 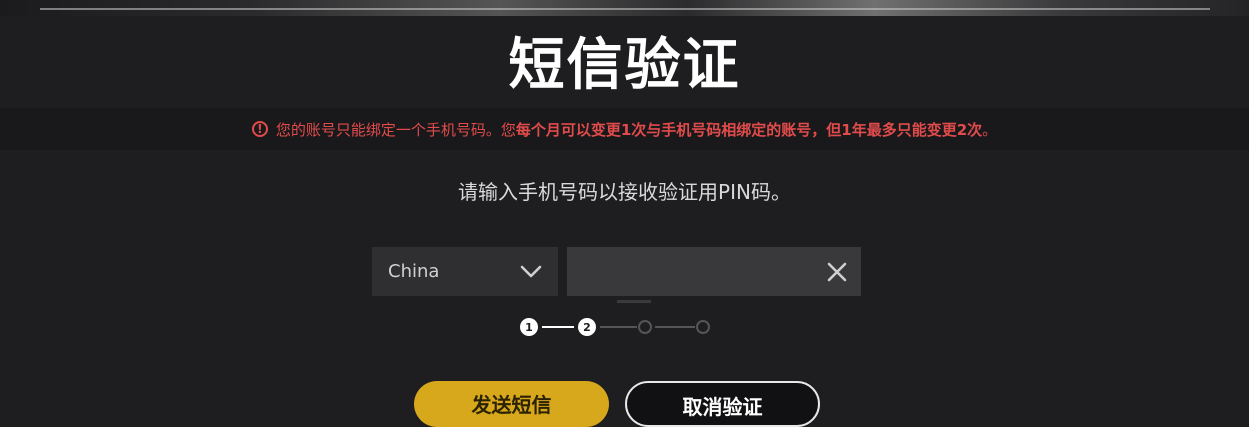 What do you see at coordinates (395, 129) in the screenshot?
I see `warning-text-normal: 您的账号只能绑定一个手机号码。您` at bounding box center [395, 129].